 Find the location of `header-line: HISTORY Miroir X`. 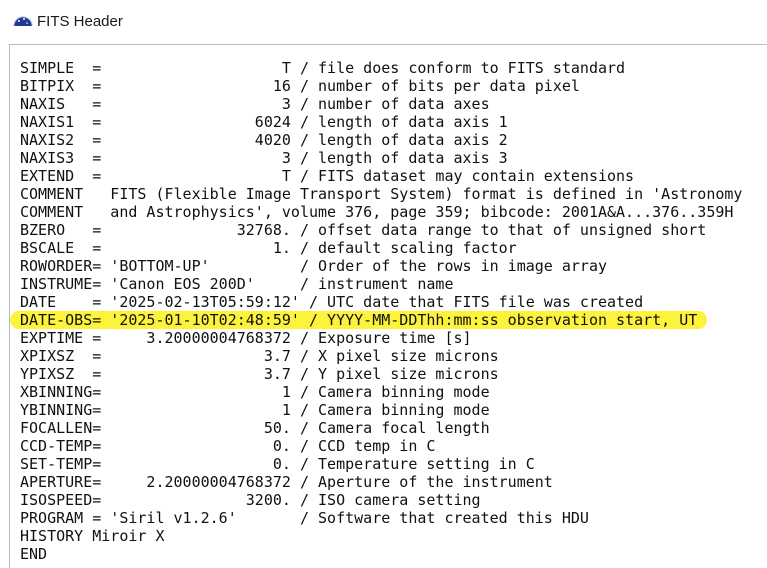

header-line: HISTORY Miroir X is located at coordinates (92, 536).